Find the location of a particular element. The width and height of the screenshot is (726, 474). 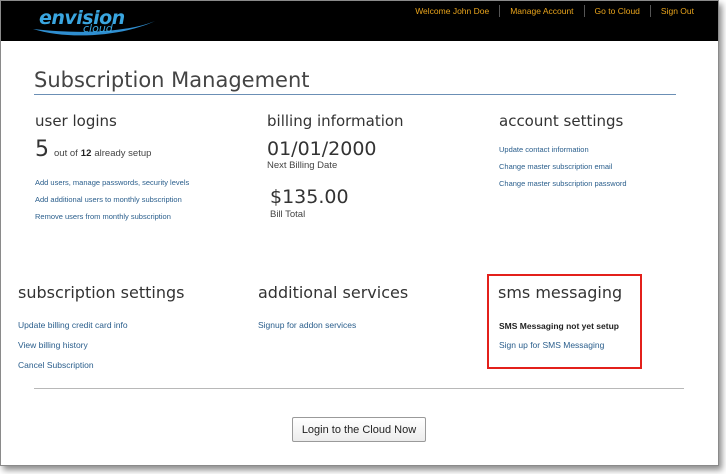

nav-manage-account: Manage Account is located at coordinates (541, 11).